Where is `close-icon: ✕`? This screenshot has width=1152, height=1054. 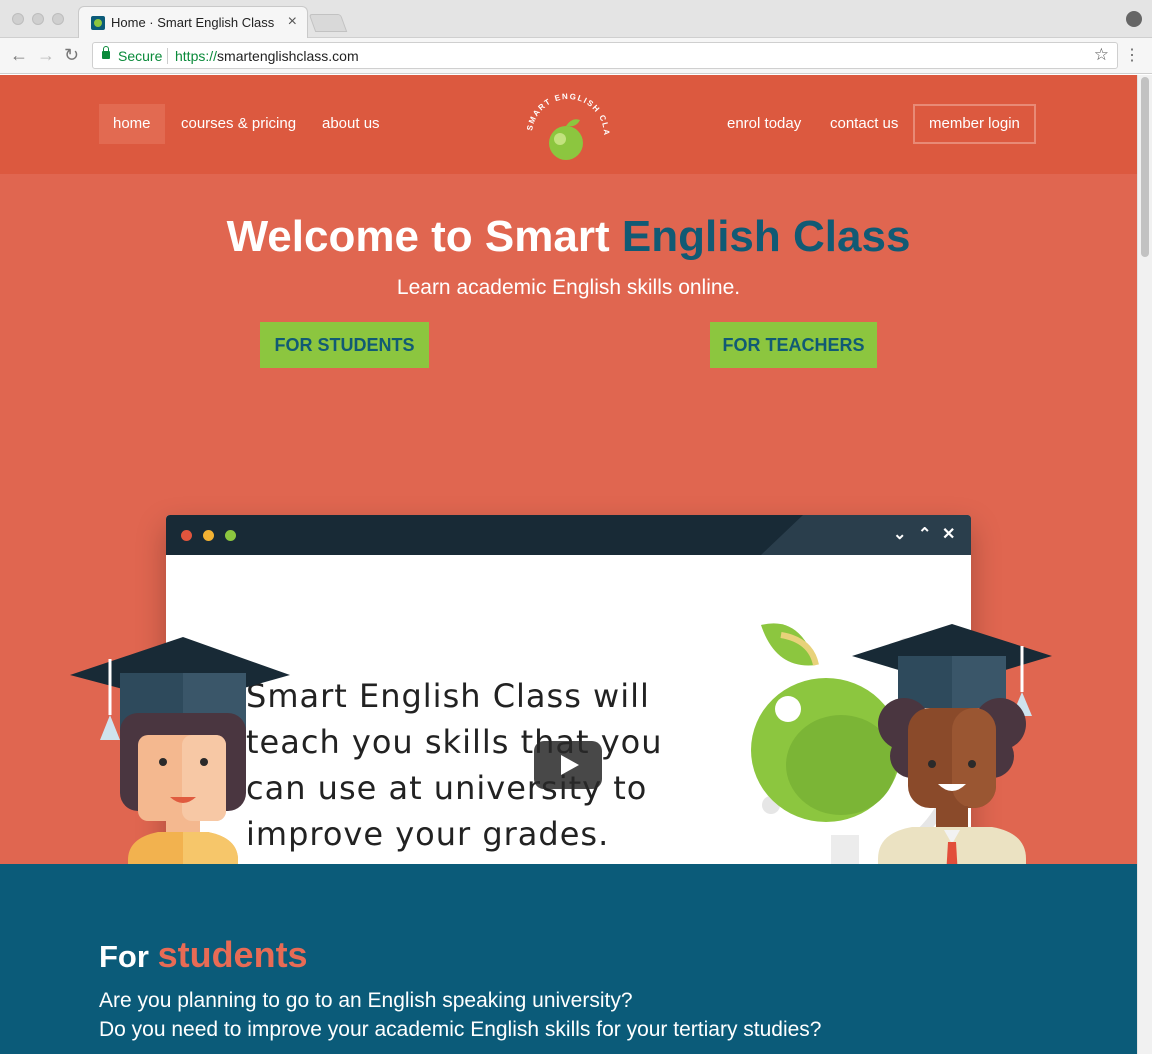
close-icon: ✕ is located at coordinates (948, 534).